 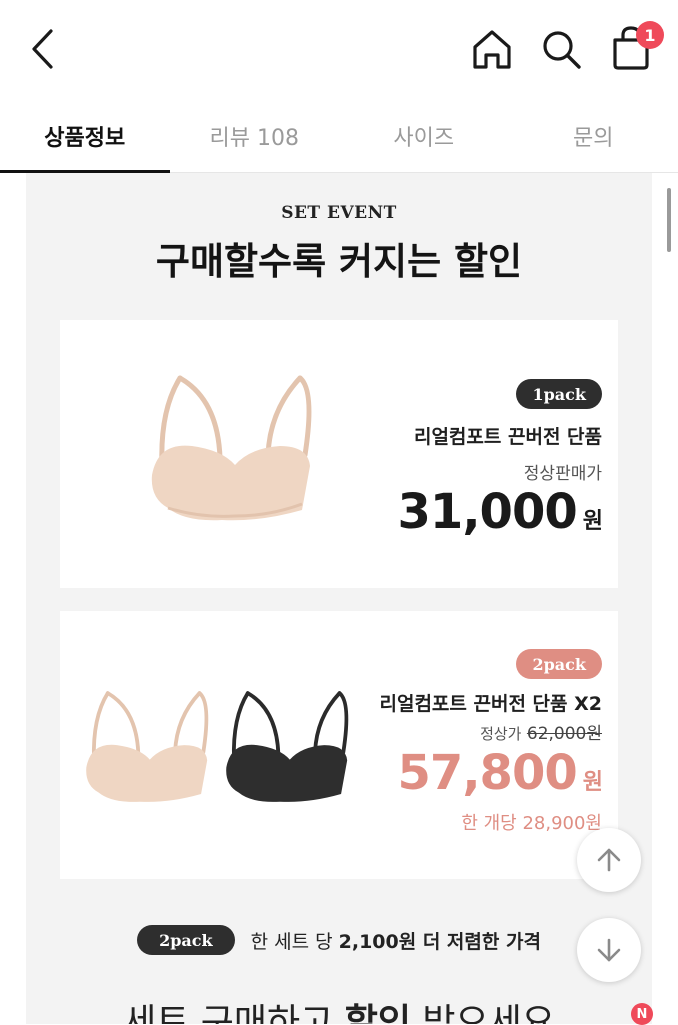 I want to click on note-text: 한 세트 당 2,100원 더 저렴한 가격, so click(x=396, y=940).